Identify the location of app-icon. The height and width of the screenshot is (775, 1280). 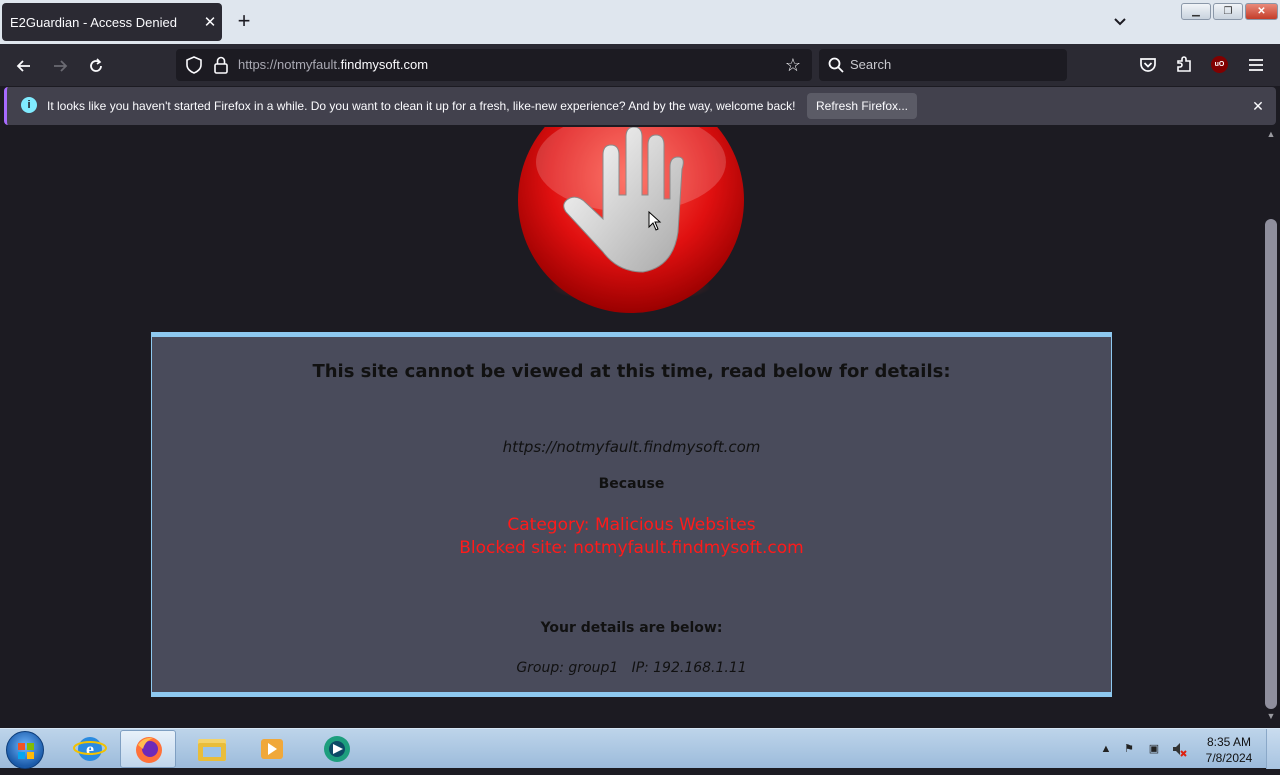
(337, 749).